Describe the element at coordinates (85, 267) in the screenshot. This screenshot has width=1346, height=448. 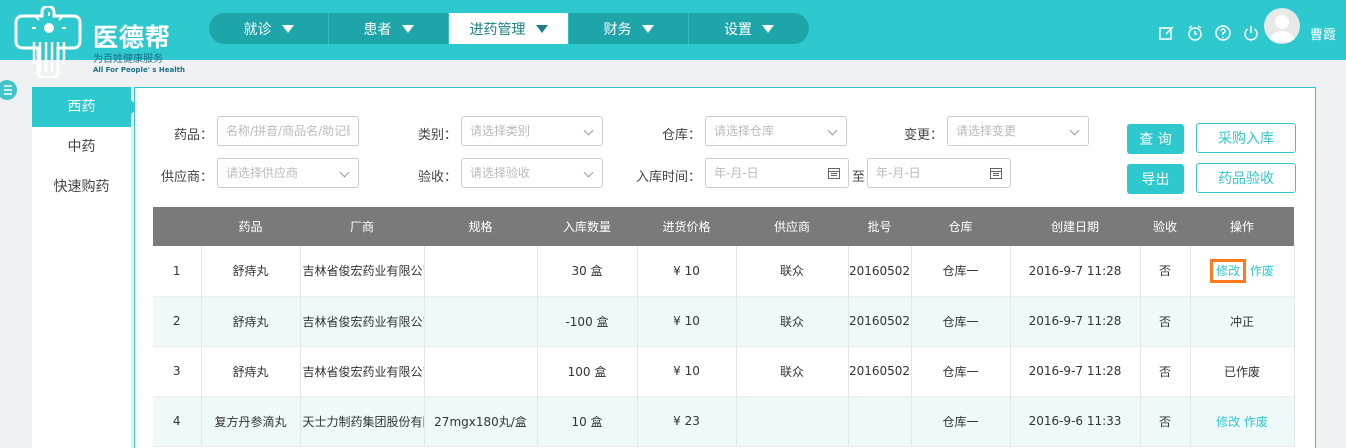
I see `sidebar: 西药 中药 快速购药` at that location.